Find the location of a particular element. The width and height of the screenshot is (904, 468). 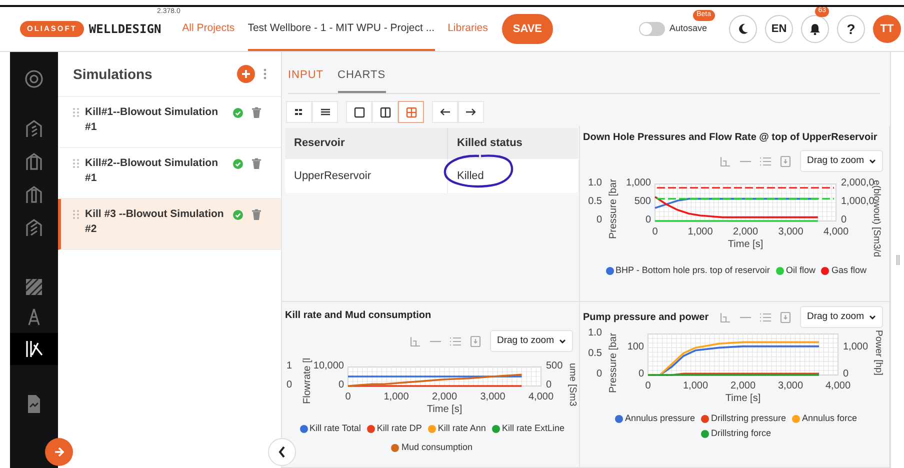

add-button is located at coordinates (246, 74).